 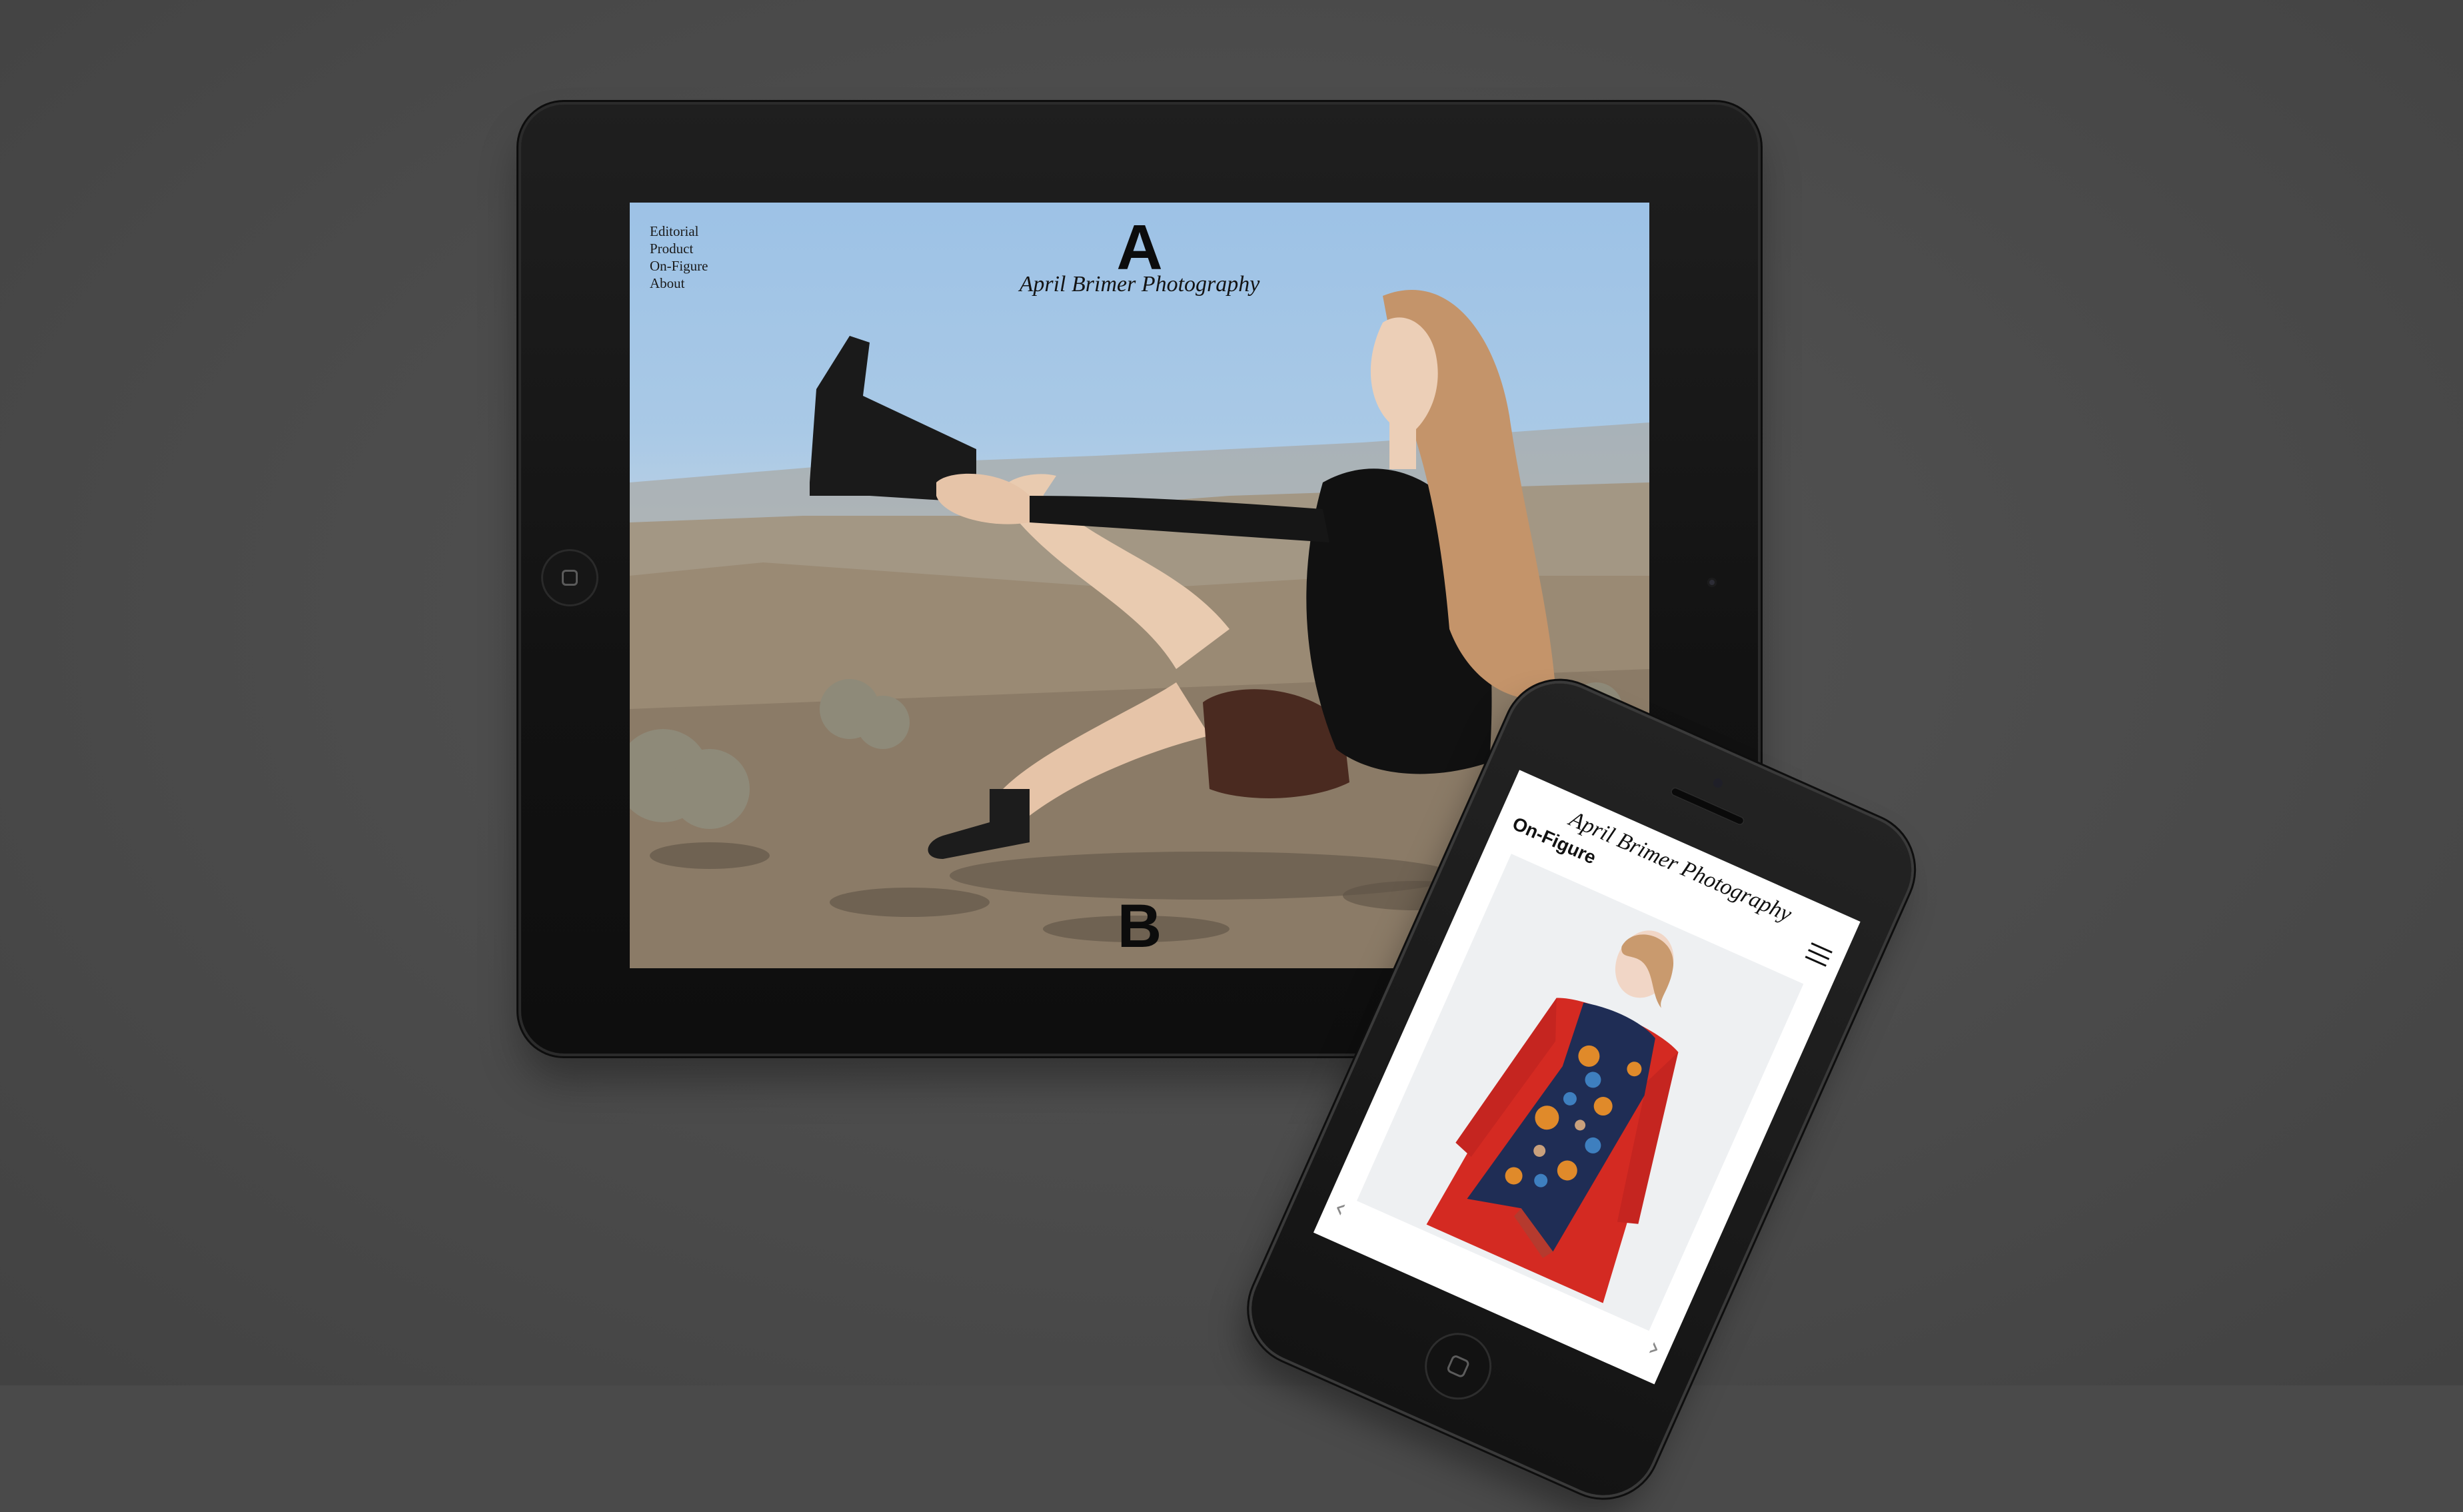 I want to click on phone-camera, so click(x=1718, y=783).